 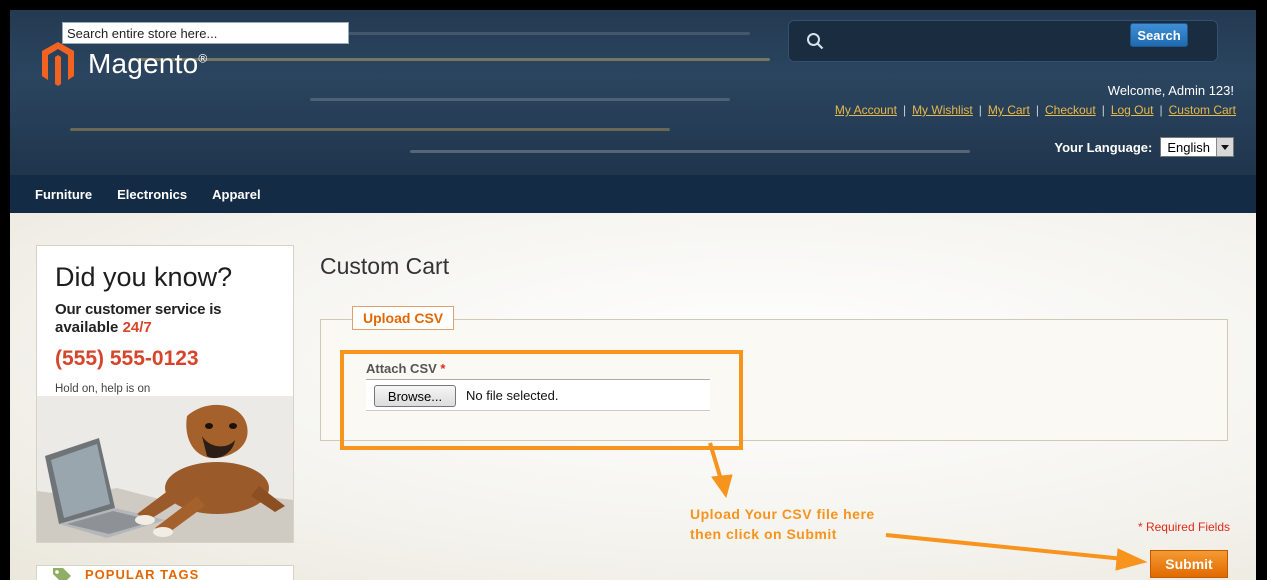 I want to click on language-switcher: Your Language: English, so click(x=1144, y=147).